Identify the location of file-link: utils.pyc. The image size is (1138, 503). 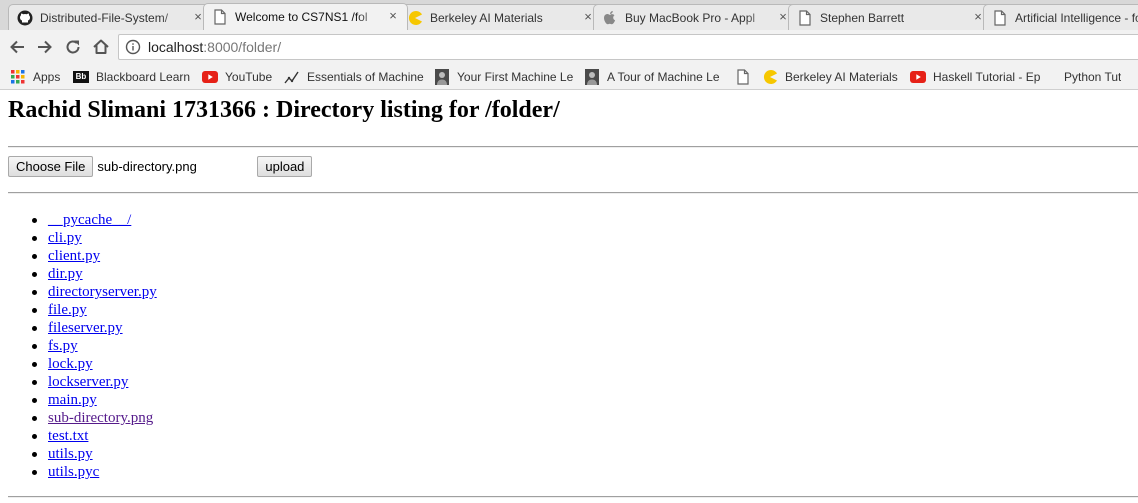
(73, 472).